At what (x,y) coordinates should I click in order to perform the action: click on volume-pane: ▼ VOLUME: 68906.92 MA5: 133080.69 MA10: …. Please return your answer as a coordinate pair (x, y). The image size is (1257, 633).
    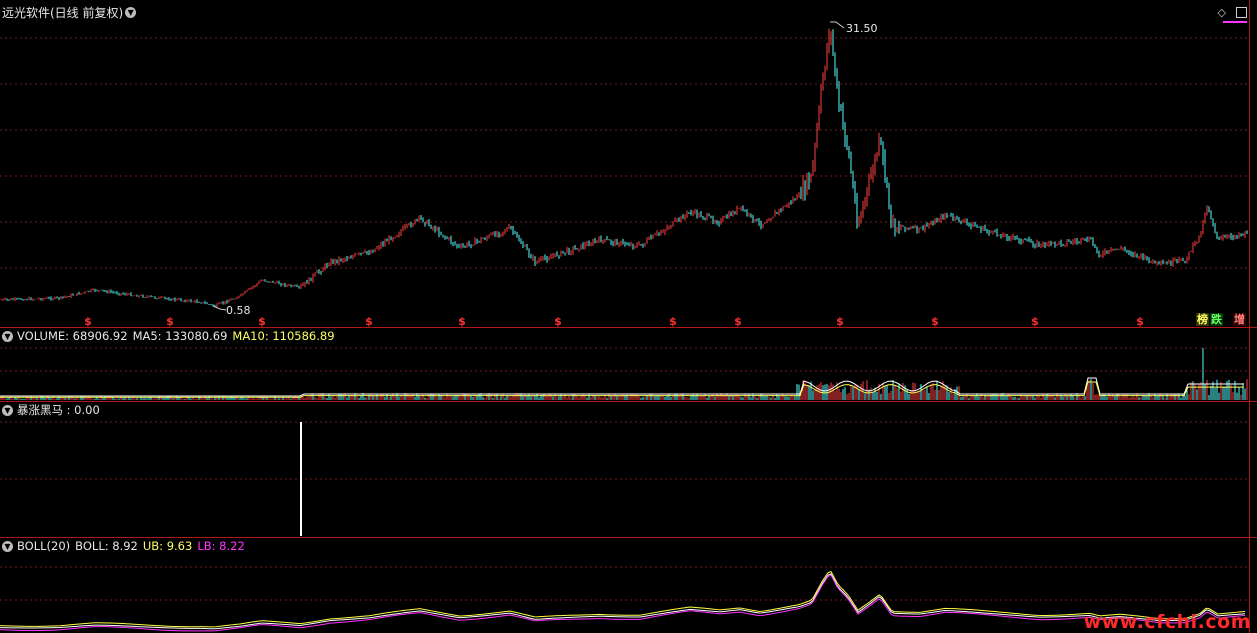
    Looking at the image, I should click on (628, 364).